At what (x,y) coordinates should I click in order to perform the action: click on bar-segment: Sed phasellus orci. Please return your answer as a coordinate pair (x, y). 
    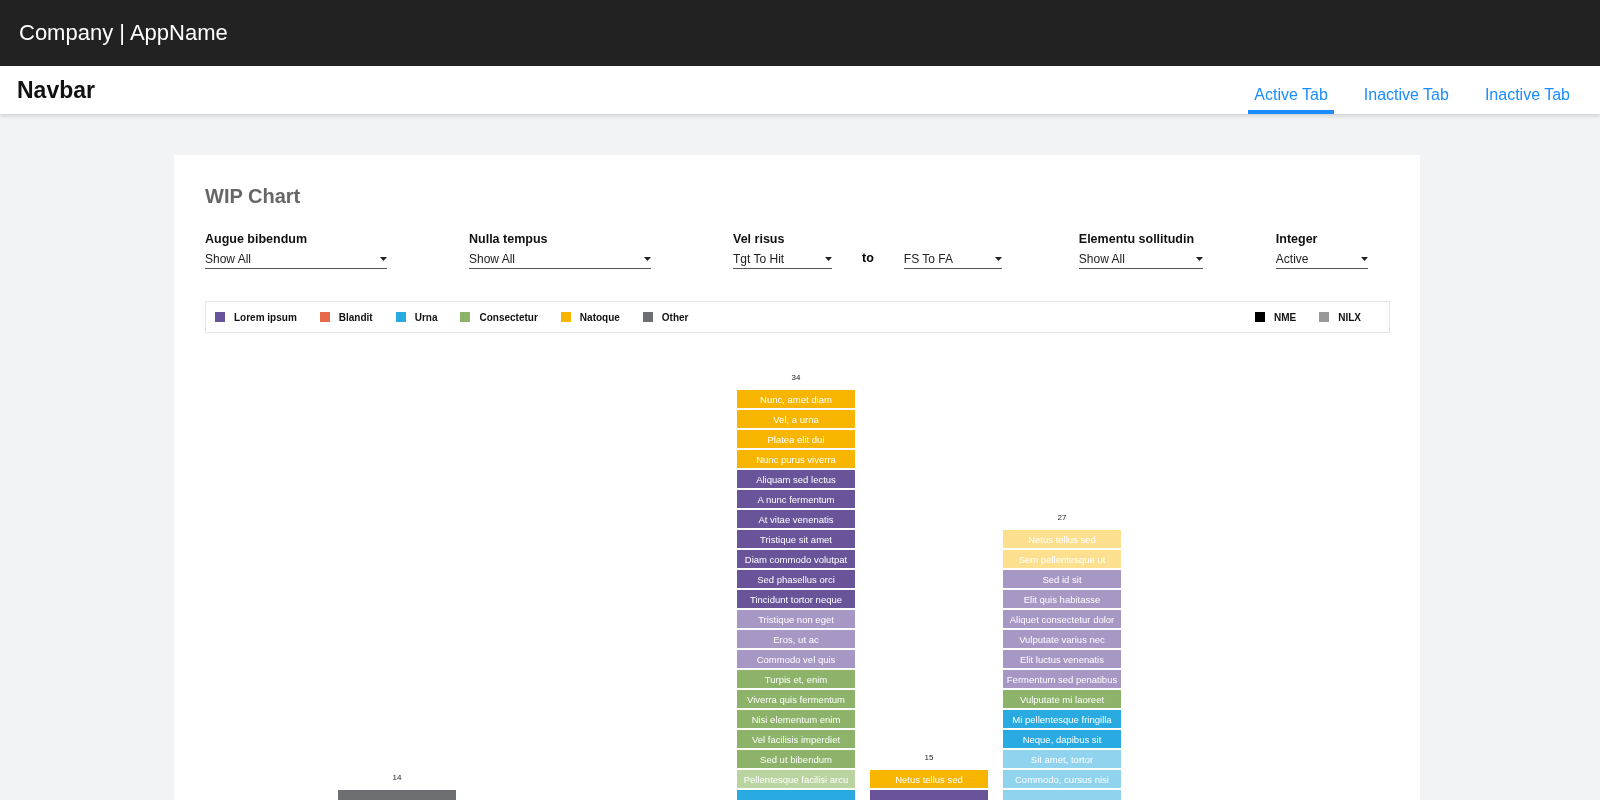
    Looking at the image, I should click on (796, 579).